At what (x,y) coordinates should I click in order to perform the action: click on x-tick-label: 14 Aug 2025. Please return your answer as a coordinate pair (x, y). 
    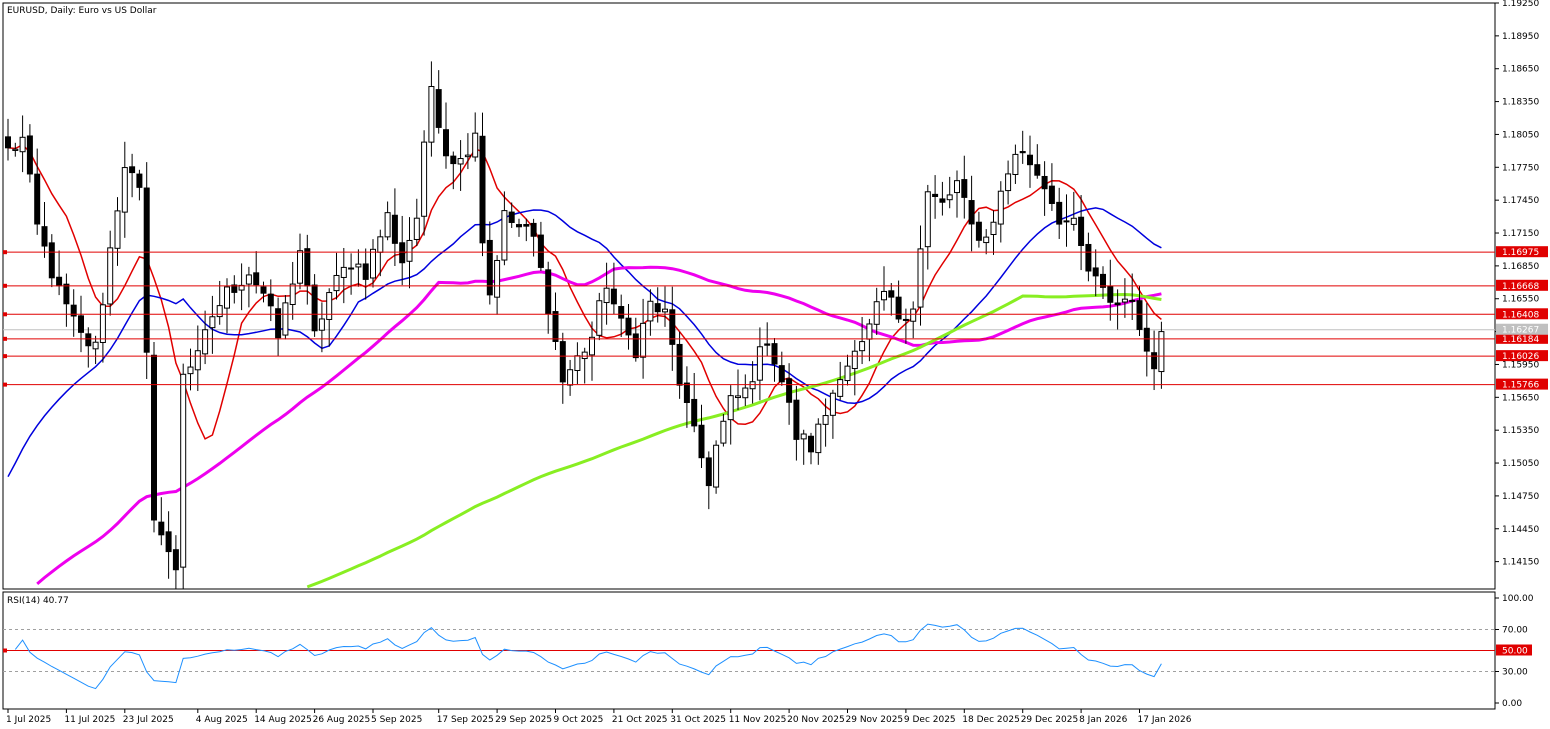
    Looking at the image, I should click on (283, 720).